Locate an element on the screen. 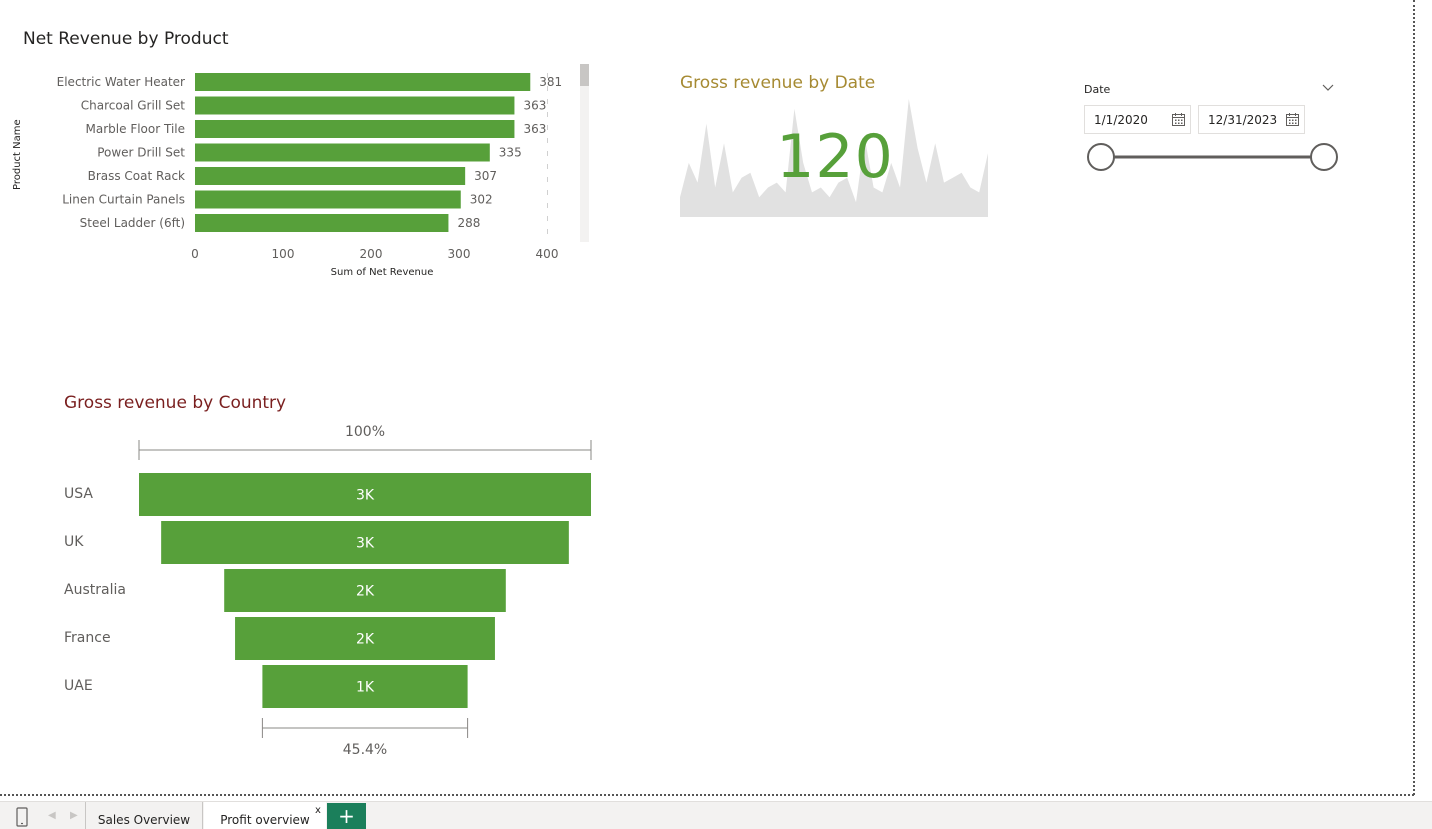  bar-data-label: 335 is located at coordinates (510, 153).